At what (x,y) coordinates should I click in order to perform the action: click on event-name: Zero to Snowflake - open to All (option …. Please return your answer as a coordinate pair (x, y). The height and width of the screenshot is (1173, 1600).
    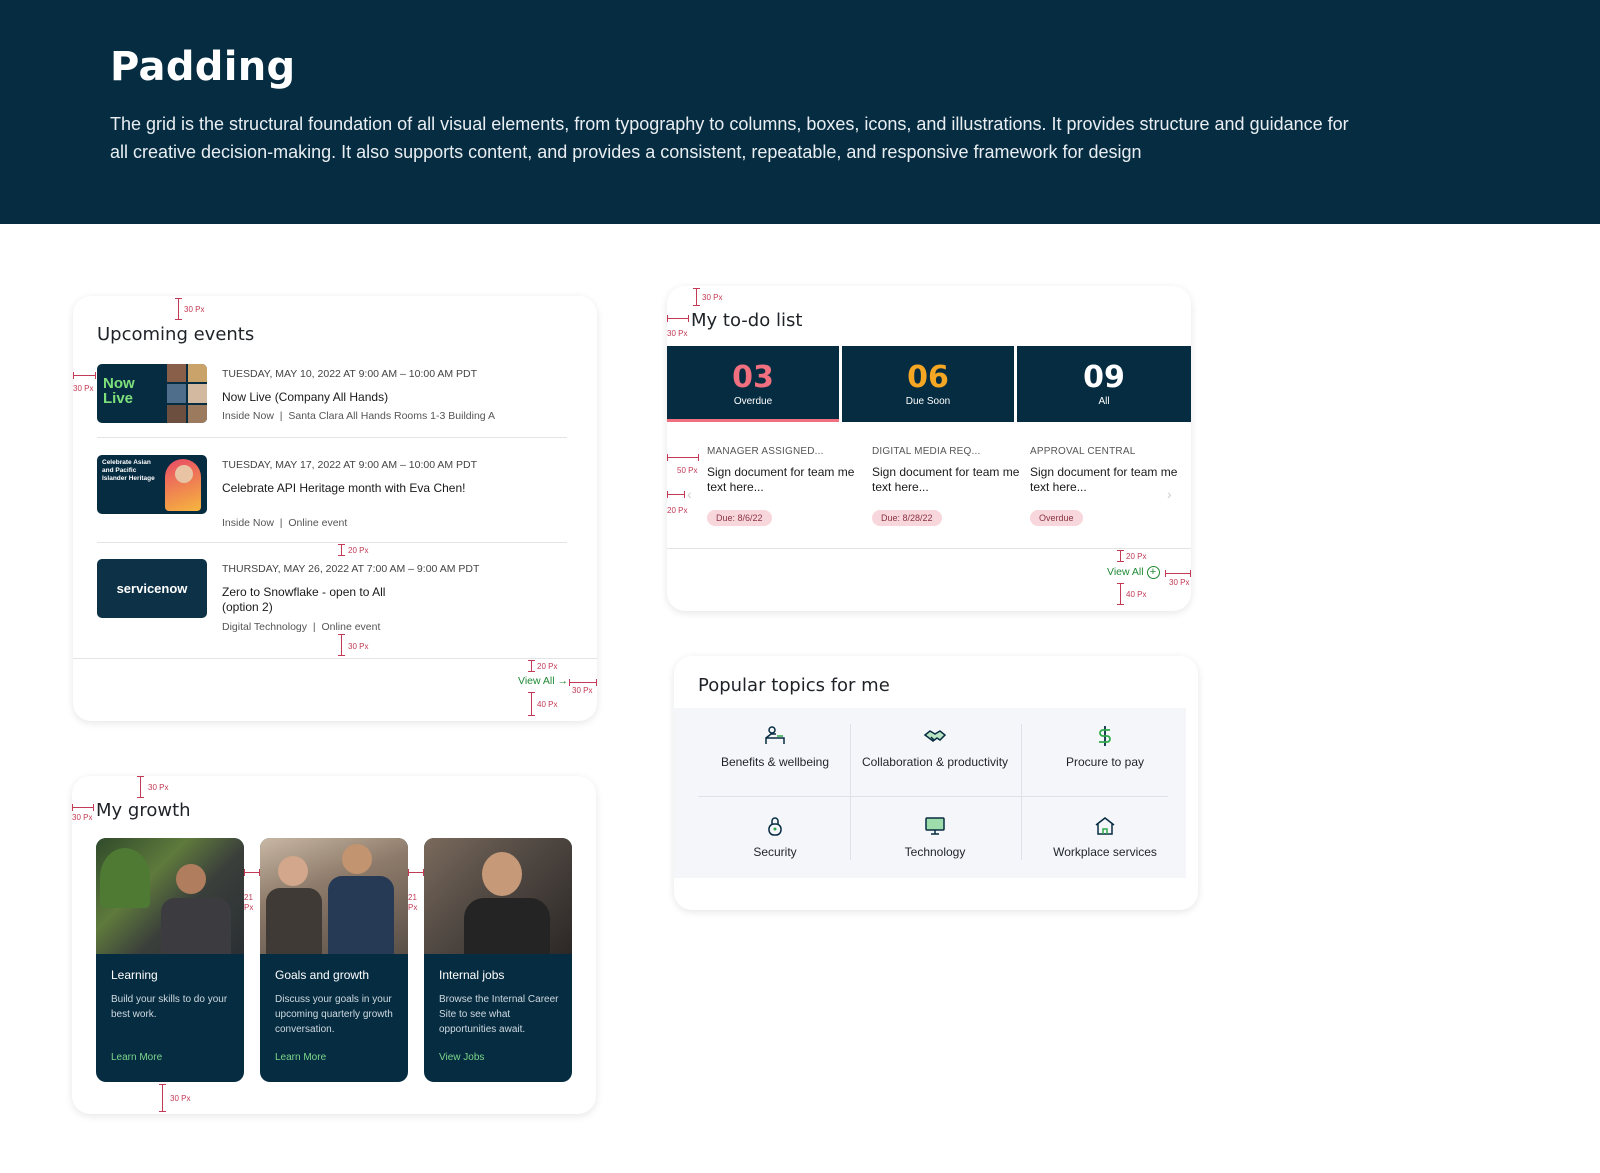
    Looking at the image, I should click on (317, 600).